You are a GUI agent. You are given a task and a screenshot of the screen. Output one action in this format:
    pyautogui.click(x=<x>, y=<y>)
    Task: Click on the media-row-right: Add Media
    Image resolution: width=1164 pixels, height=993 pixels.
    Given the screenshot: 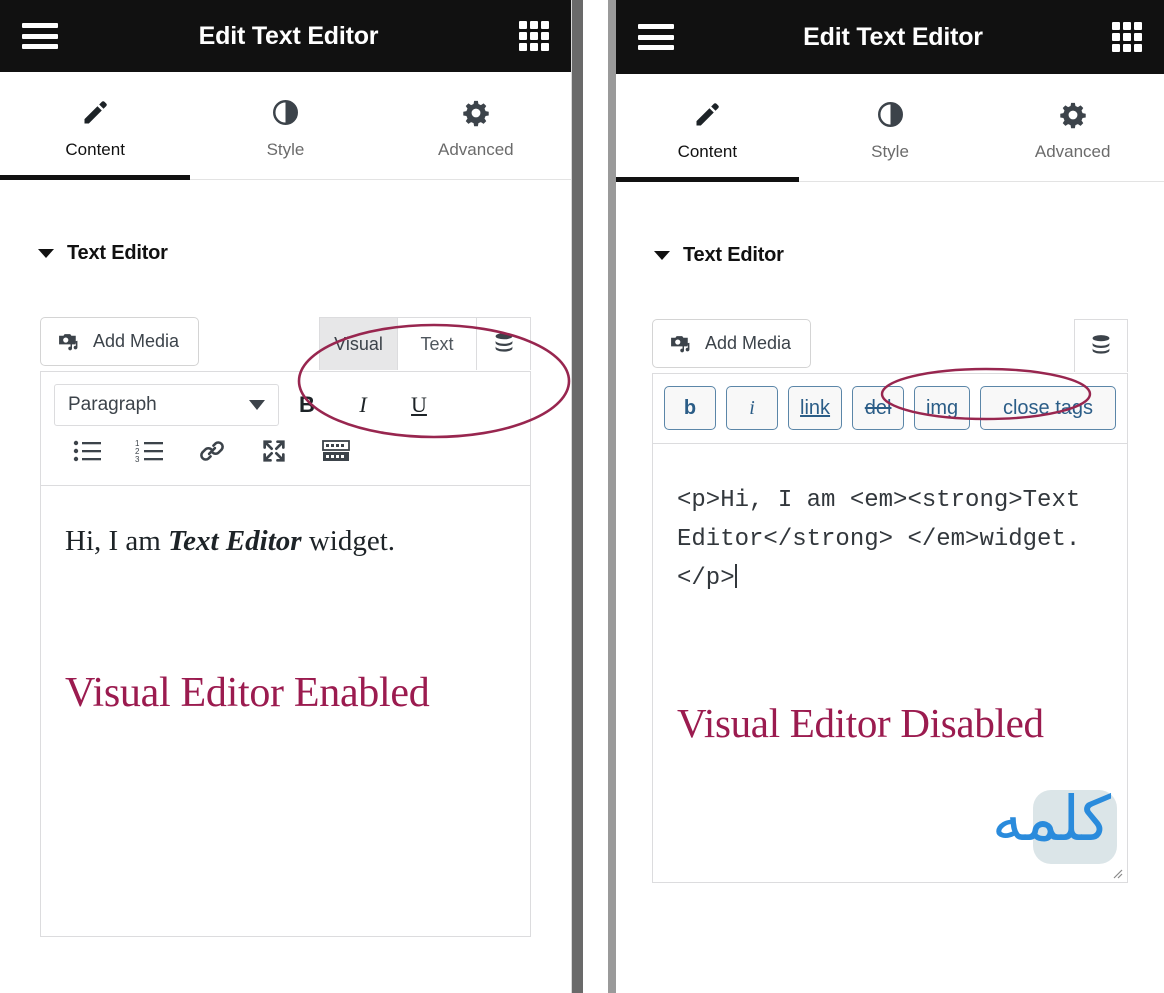 What is the action you would take?
    pyautogui.click(x=890, y=346)
    